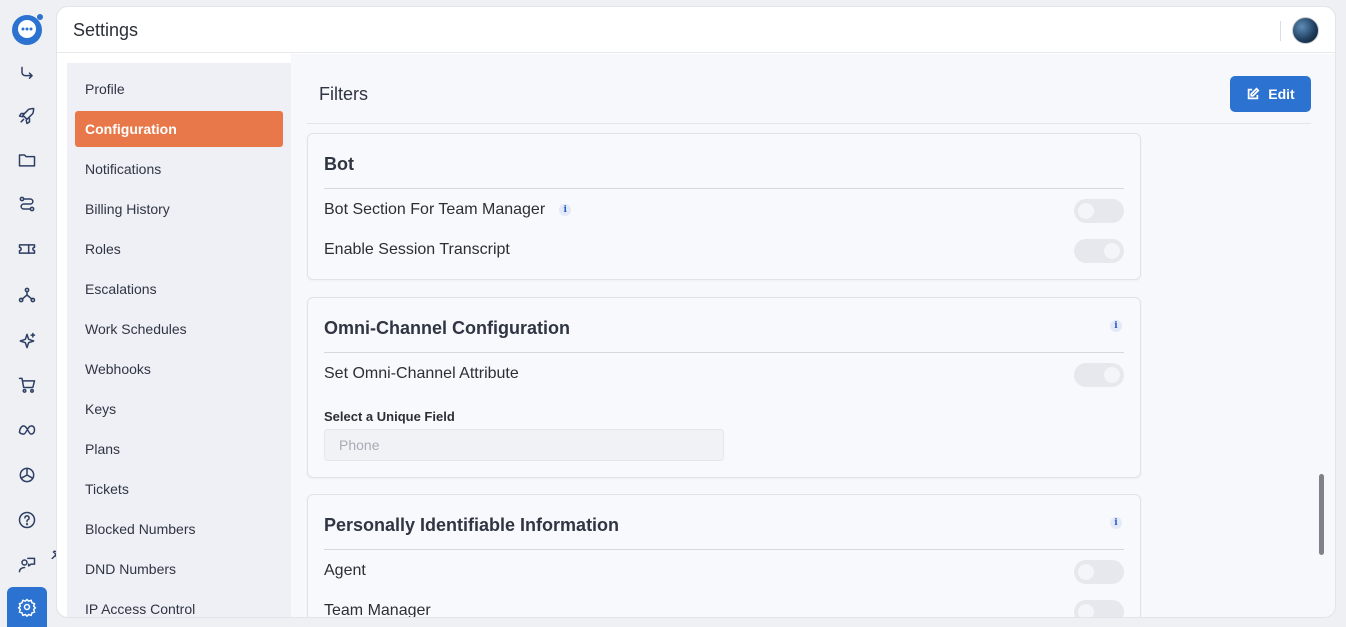  What do you see at coordinates (1099, 251) in the screenshot?
I see `session-transcript-toggle` at bounding box center [1099, 251].